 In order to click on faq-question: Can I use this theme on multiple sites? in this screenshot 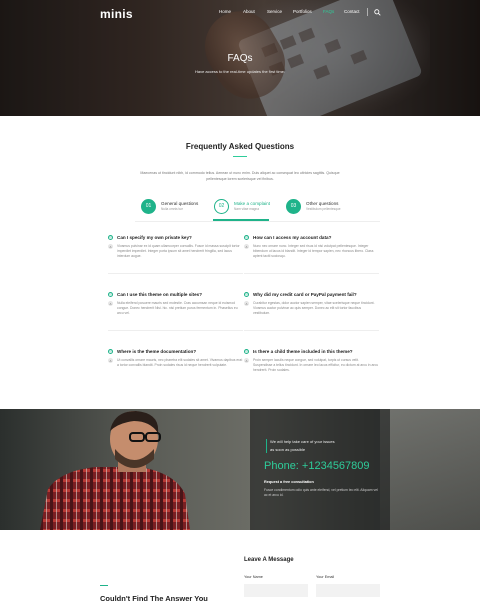, I will do `click(160, 294)`.